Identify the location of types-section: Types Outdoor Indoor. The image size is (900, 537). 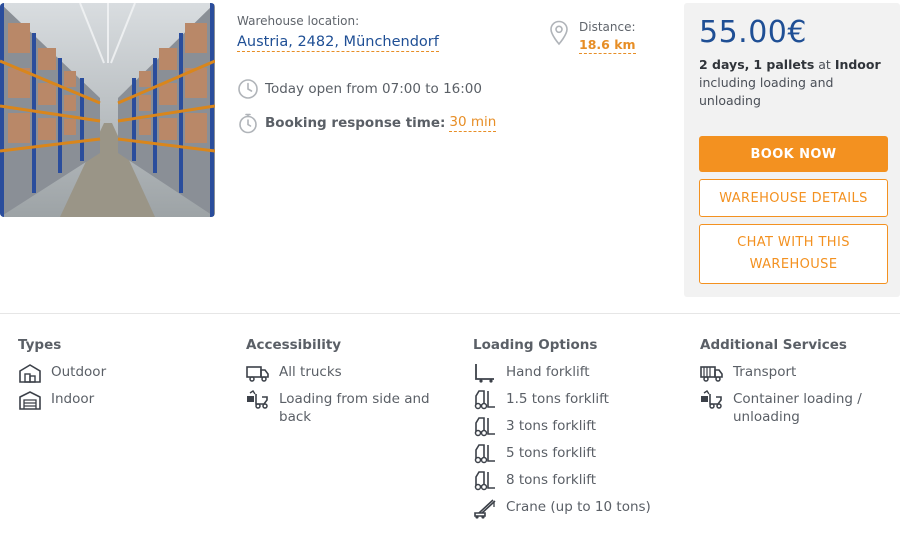
(118, 377).